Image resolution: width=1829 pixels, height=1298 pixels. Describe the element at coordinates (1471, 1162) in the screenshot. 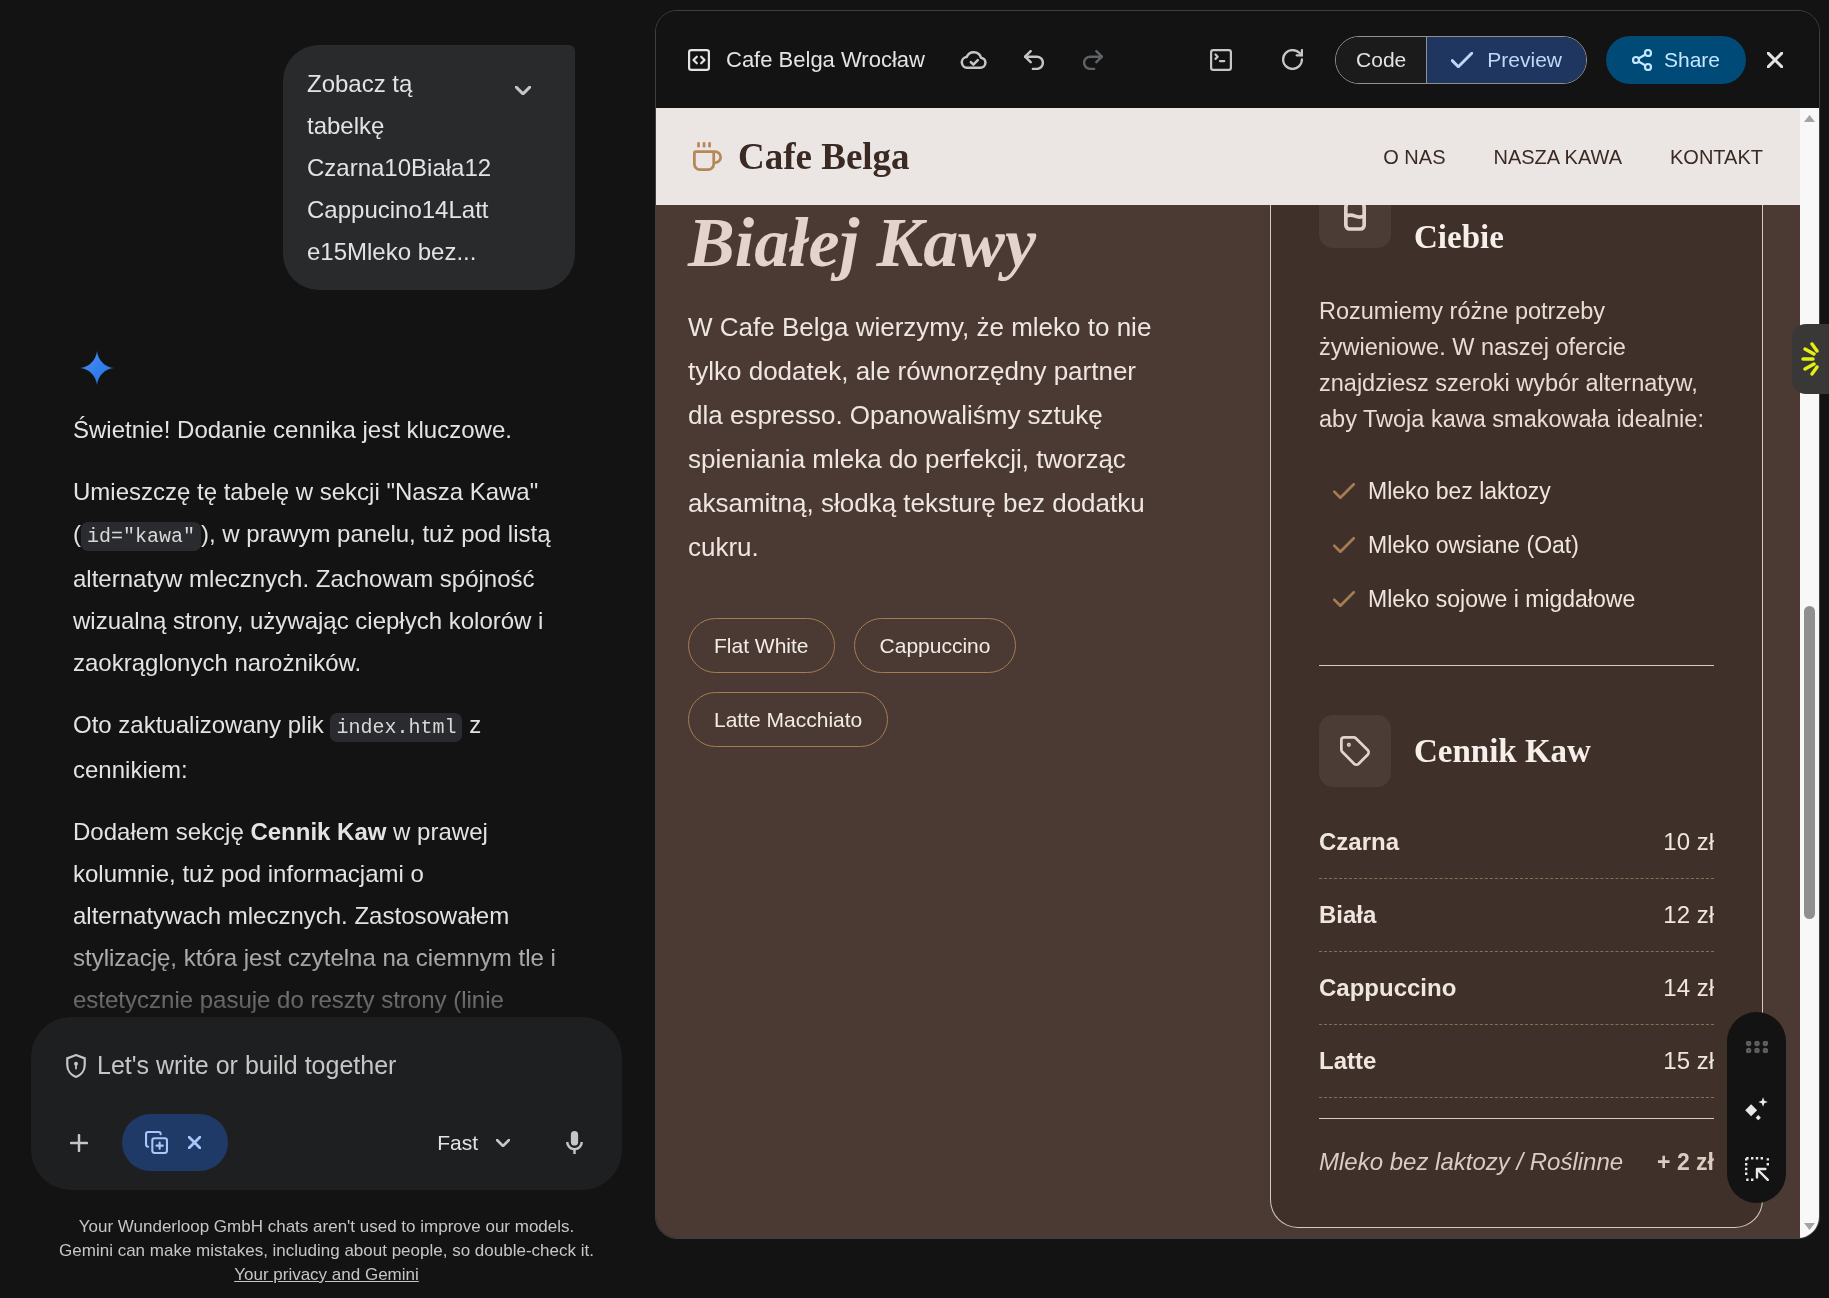

I see `addon-name: Mleko bez laktozy / Roślinne` at that location.